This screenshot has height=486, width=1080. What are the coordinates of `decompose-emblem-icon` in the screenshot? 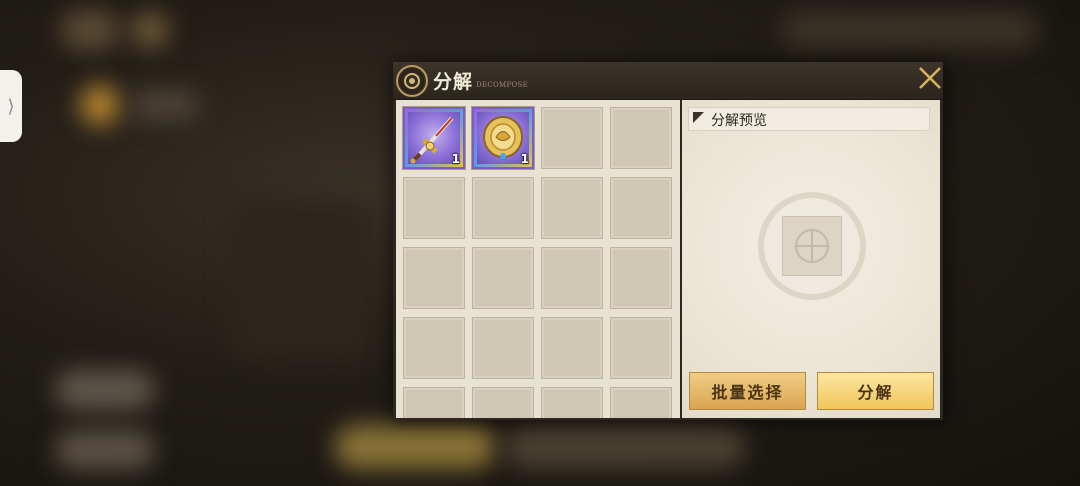 It's located at (412, 81).